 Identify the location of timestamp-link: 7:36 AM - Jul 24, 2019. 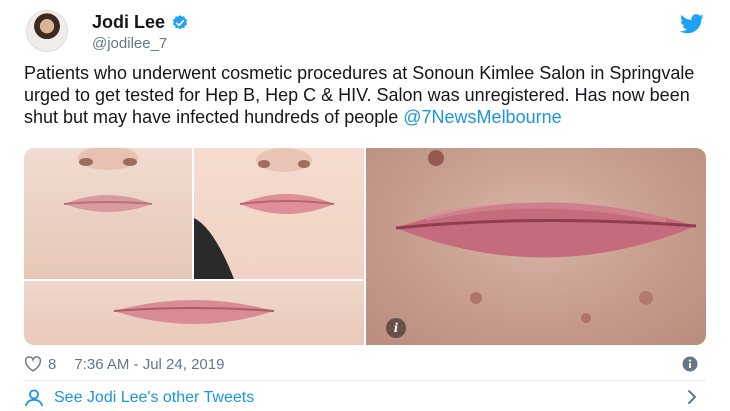
(149, 364).